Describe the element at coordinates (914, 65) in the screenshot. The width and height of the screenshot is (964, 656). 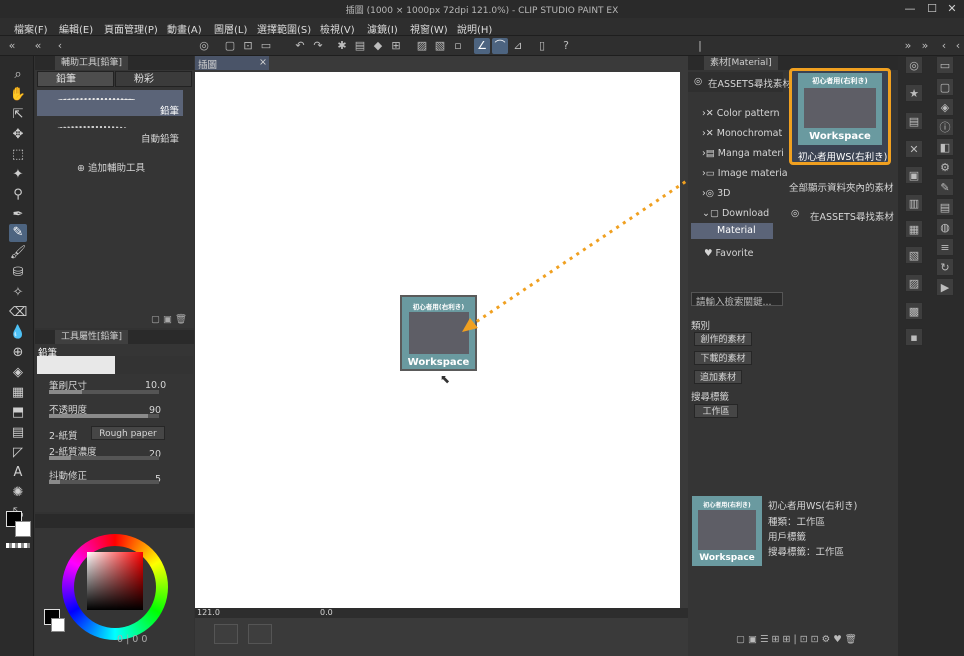
I see `dock-navigator-icon: ◎` at that location.